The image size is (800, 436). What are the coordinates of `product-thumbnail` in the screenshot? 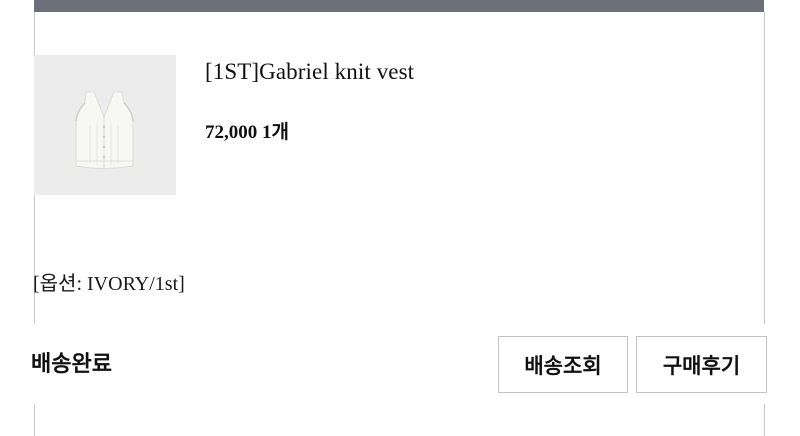 It's located at (105, 125).